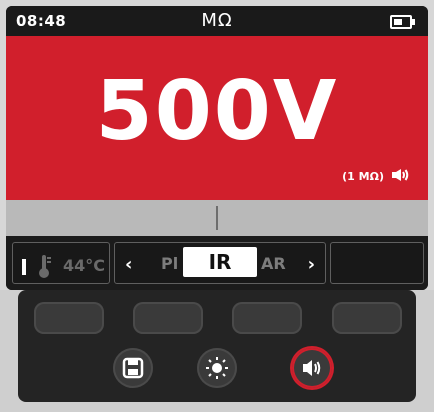 This screenshot has height=412, width=434. I want to click on speaker-button, so click(312, 368).